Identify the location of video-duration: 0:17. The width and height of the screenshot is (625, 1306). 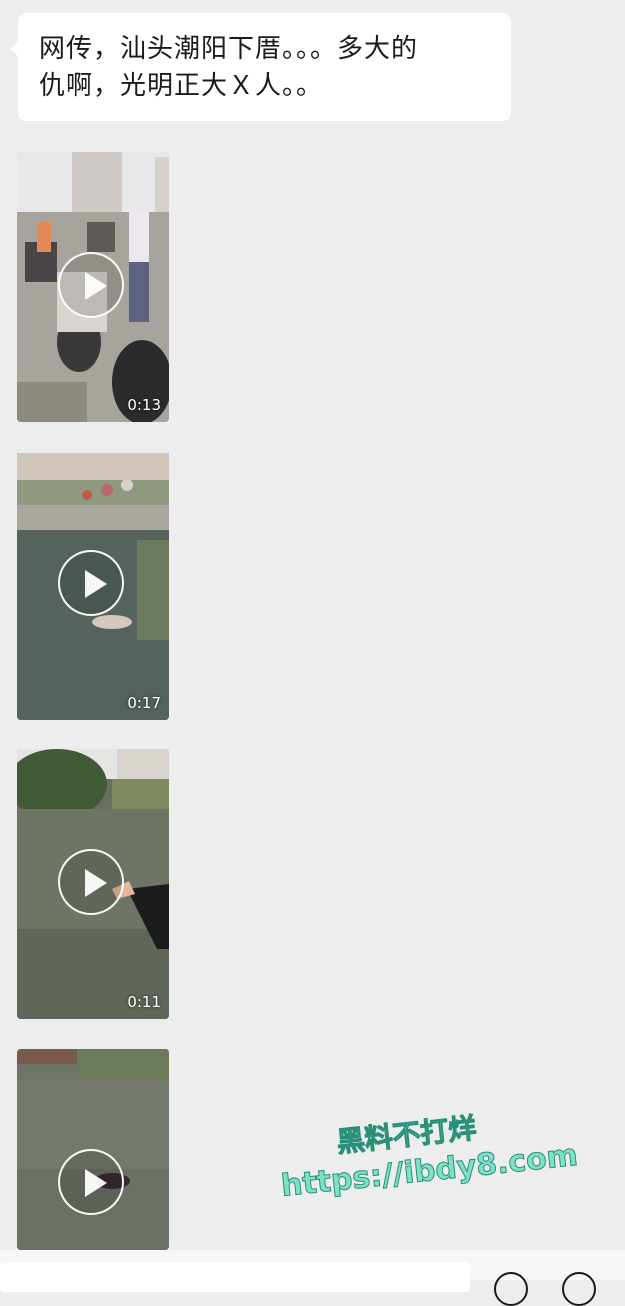
(144, 703).